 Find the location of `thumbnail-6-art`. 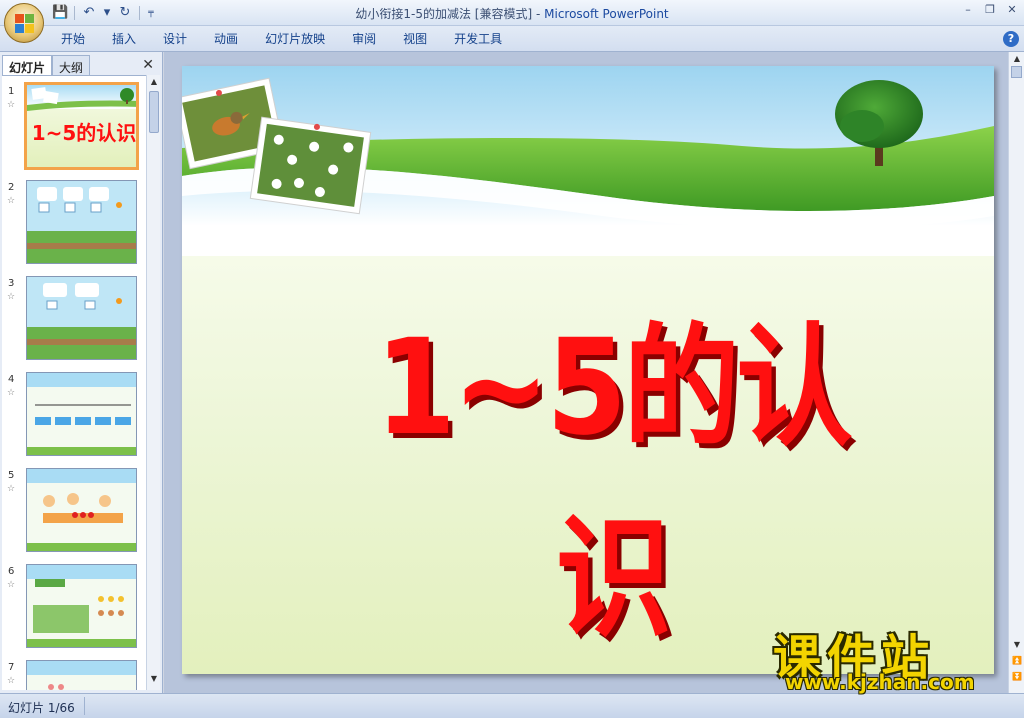

thumbnail-6-art is located at coordinates (81, 606).